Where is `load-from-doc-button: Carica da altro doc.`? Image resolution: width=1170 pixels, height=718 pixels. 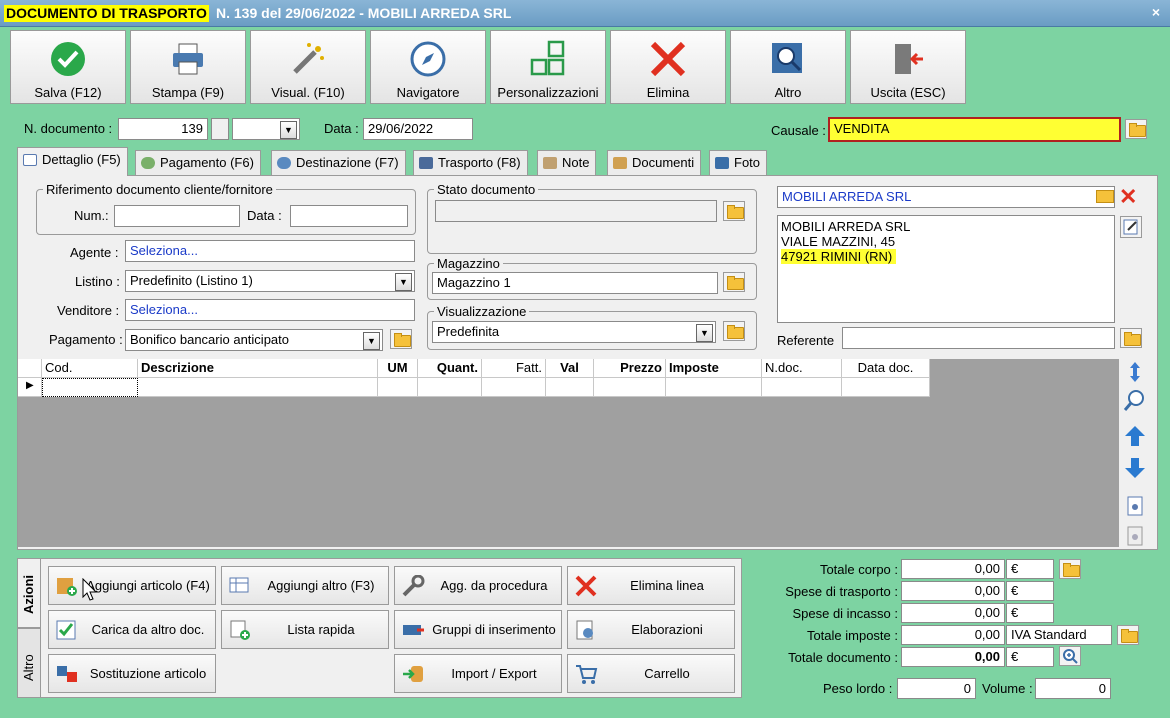
load-from-doc-button: Carica da altro doc. is located at coordinates (132, 629).